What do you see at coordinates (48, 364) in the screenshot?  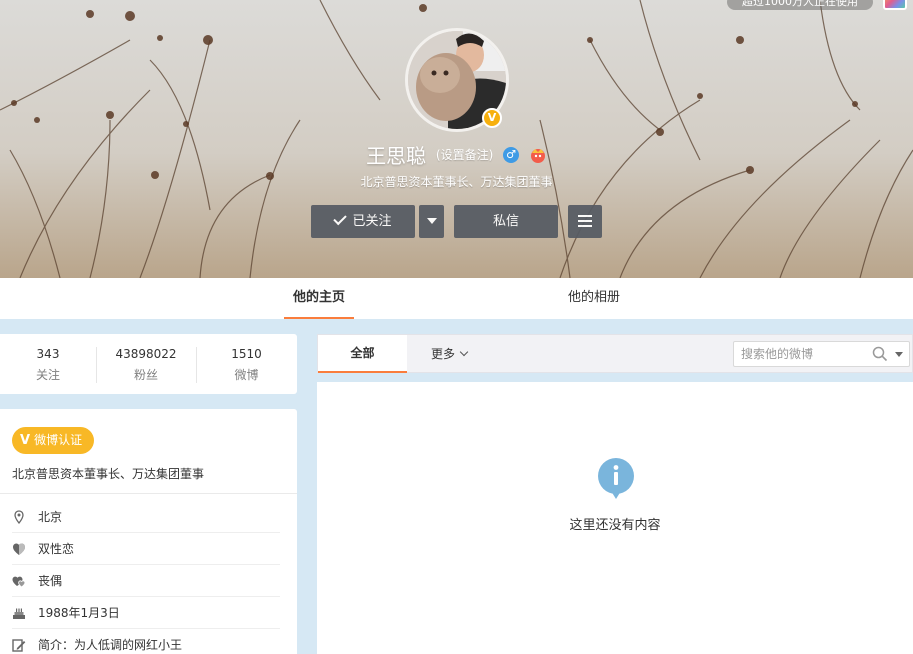 I see `stat-following: 343 关注` at bounding box center [48, 364].